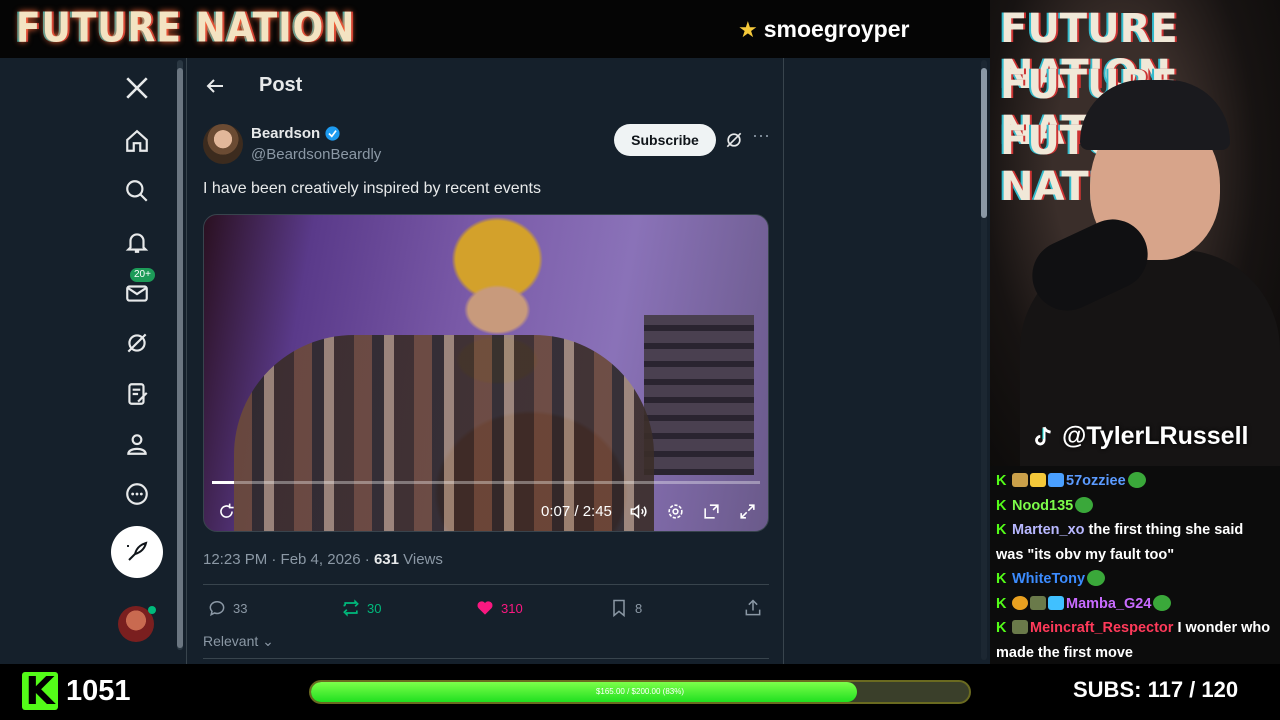 This screenshot has width=1280, height=720. What do you see at coordinates (332, 133) in the screenshot?
I see `verified-badge-icon` at bounding box center [332, 133].